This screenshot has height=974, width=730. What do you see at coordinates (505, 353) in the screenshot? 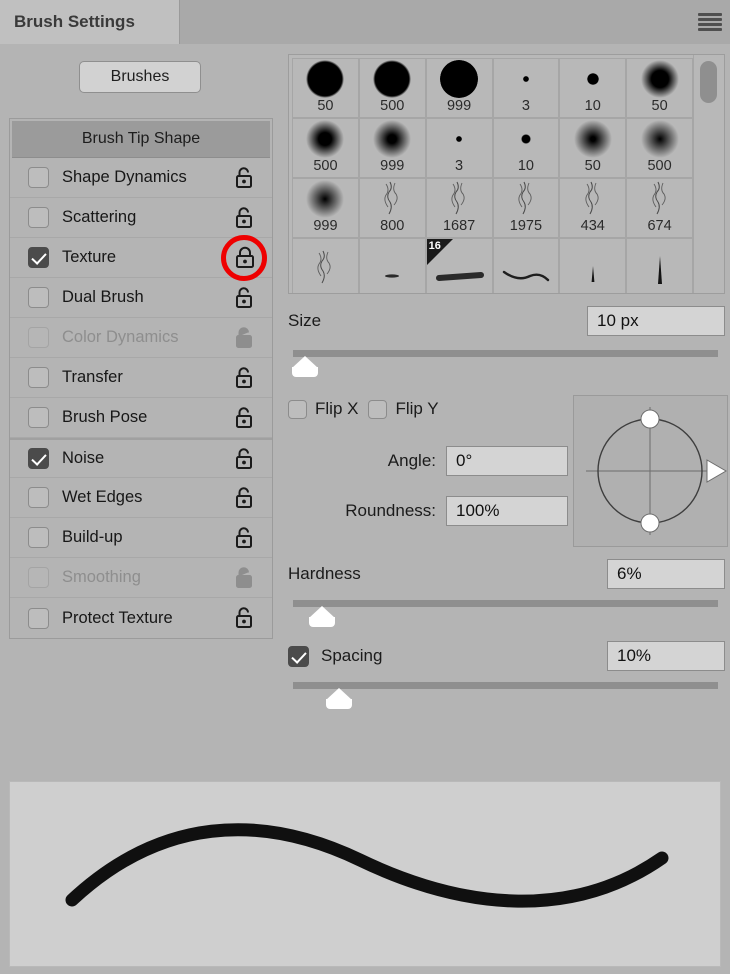
I see `size-slider-track` at bounding box center [505, 353].